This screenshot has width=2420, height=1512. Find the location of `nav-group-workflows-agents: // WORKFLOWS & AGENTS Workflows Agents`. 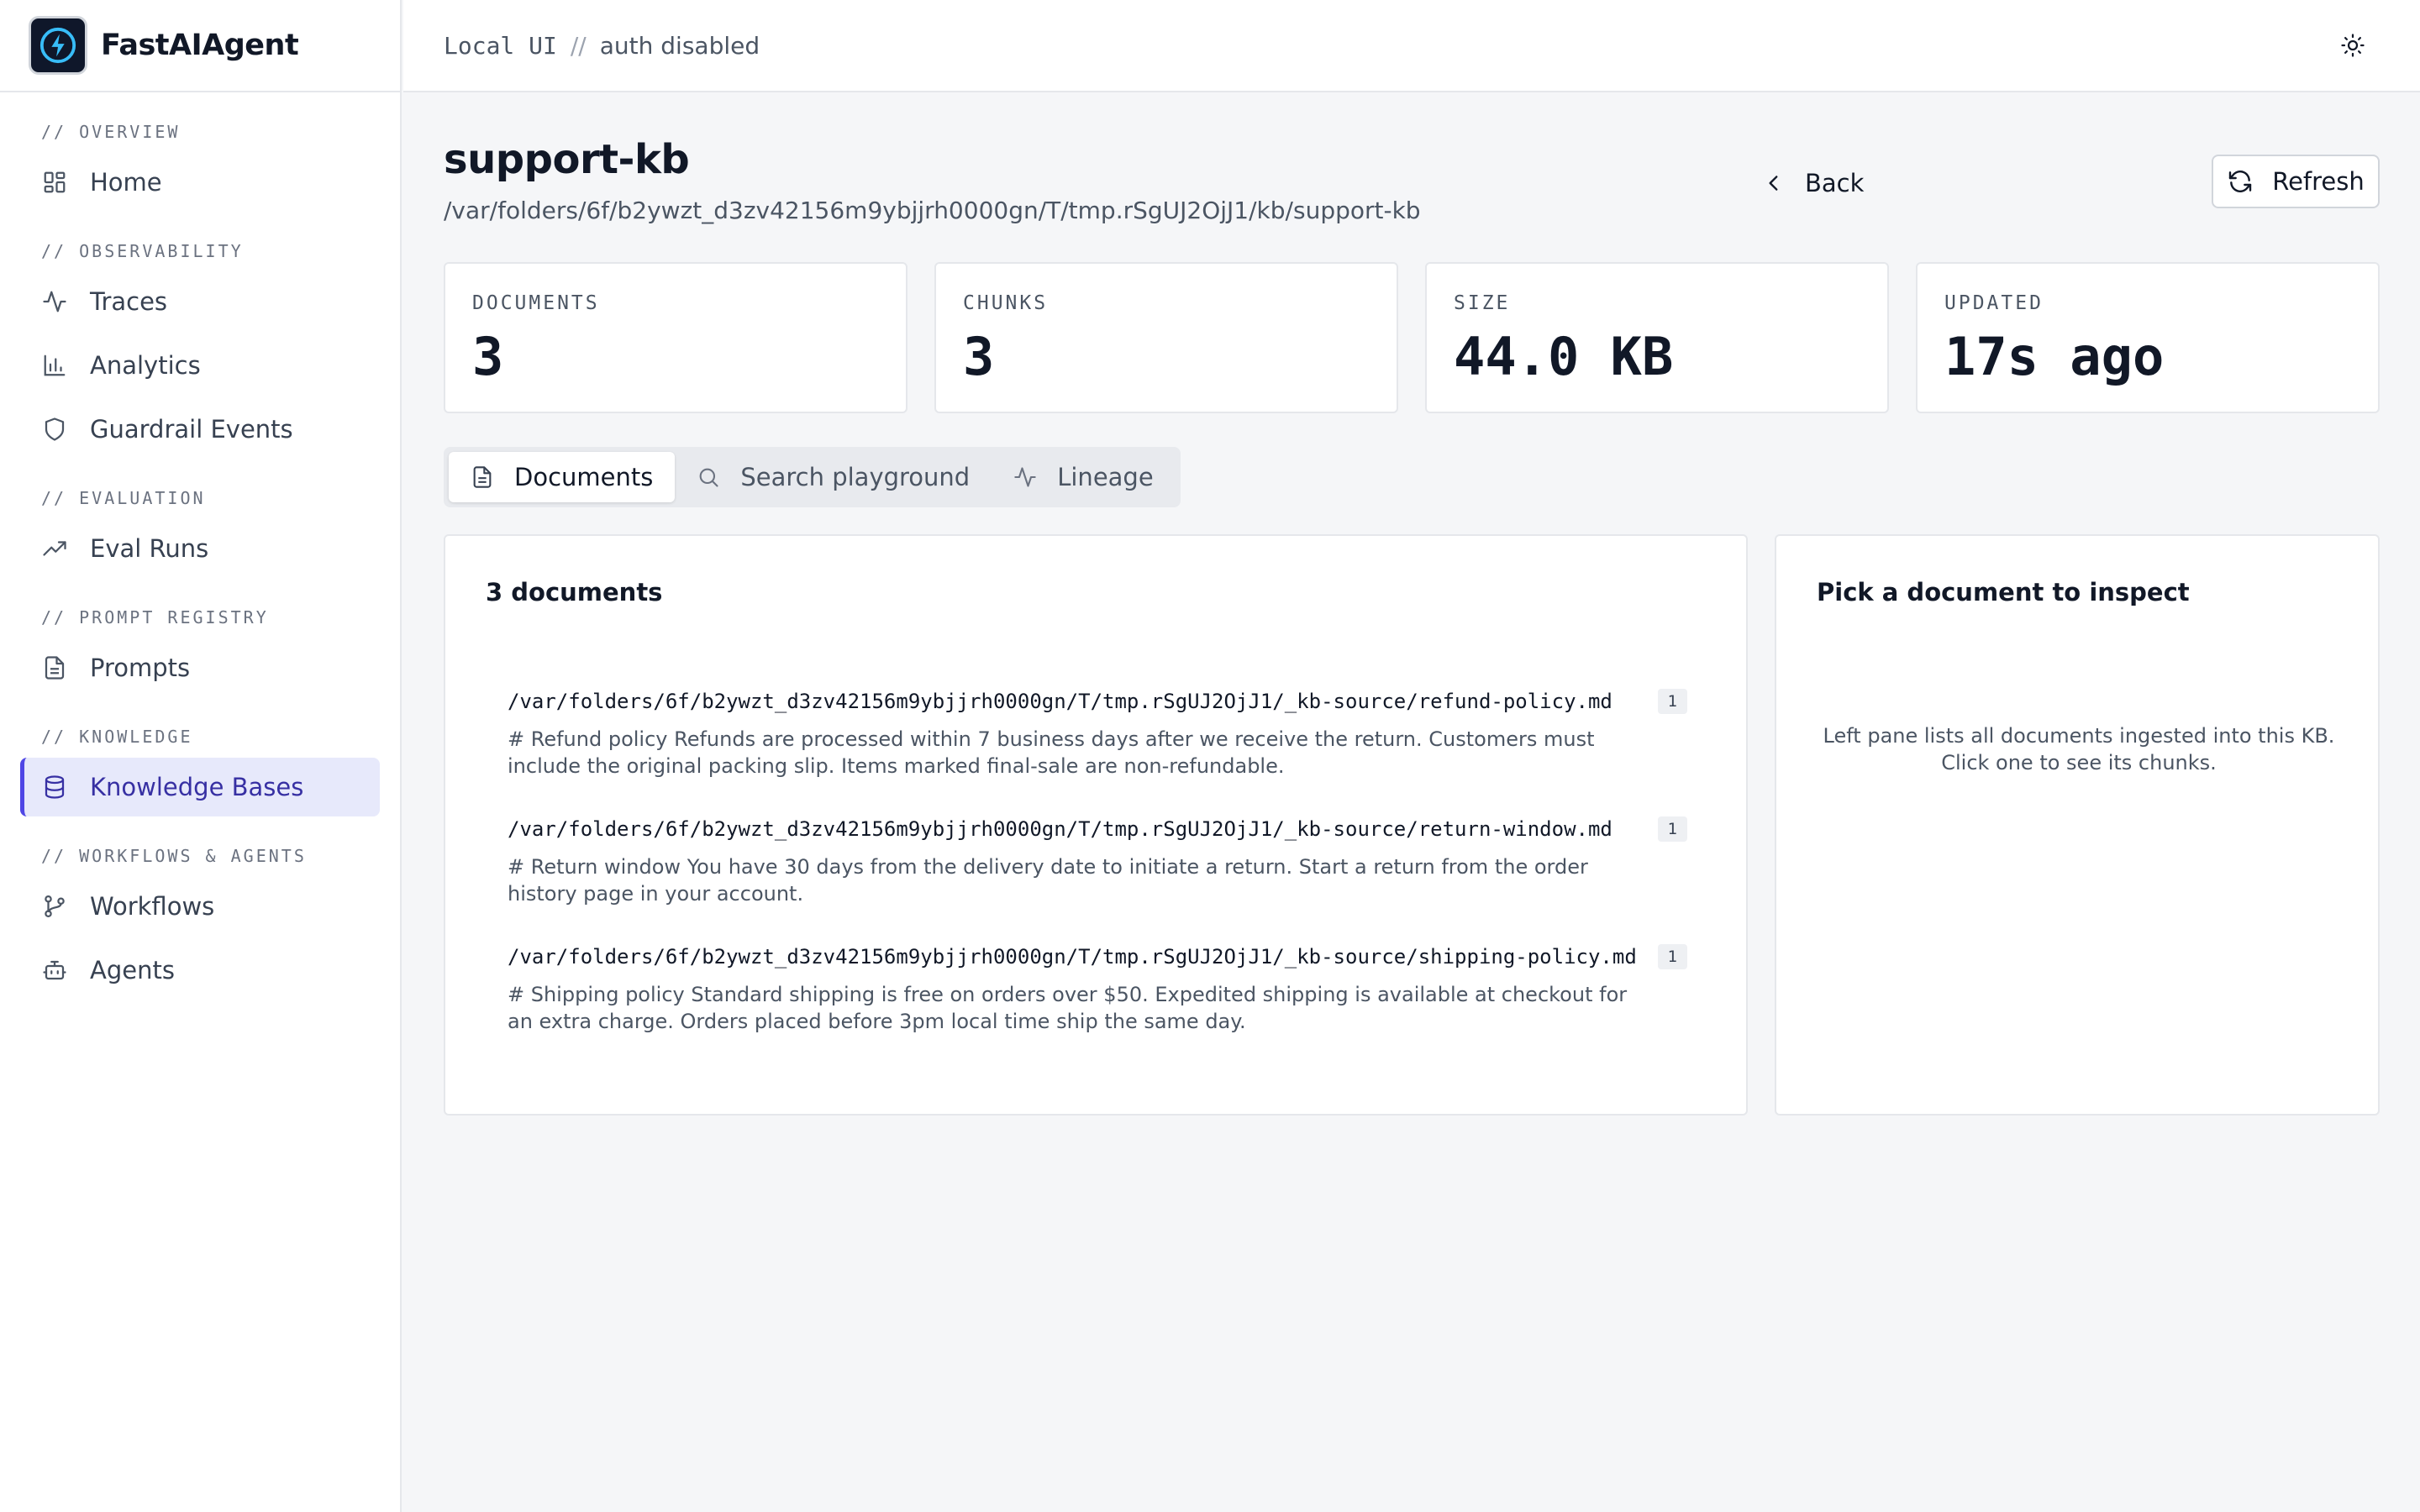

nav-group-workflows-agents: // WORKFLOWS & AGENTS Workflows Agents is located at coordinates (200, 922).